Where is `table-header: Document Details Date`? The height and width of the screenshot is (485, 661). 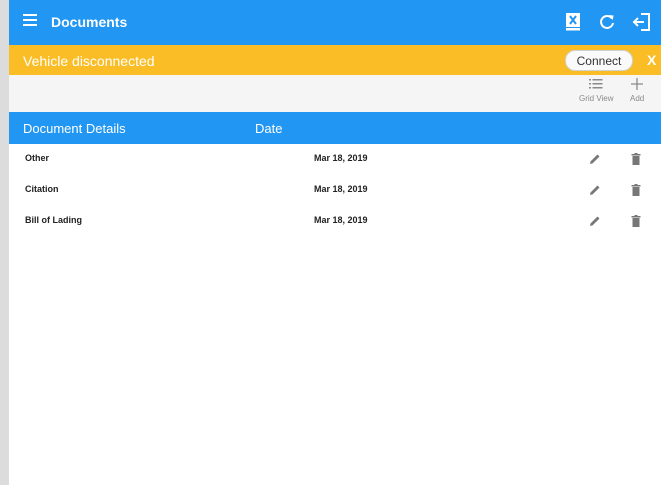
table-header: Document Details Date is located at coordinates (335, 128).